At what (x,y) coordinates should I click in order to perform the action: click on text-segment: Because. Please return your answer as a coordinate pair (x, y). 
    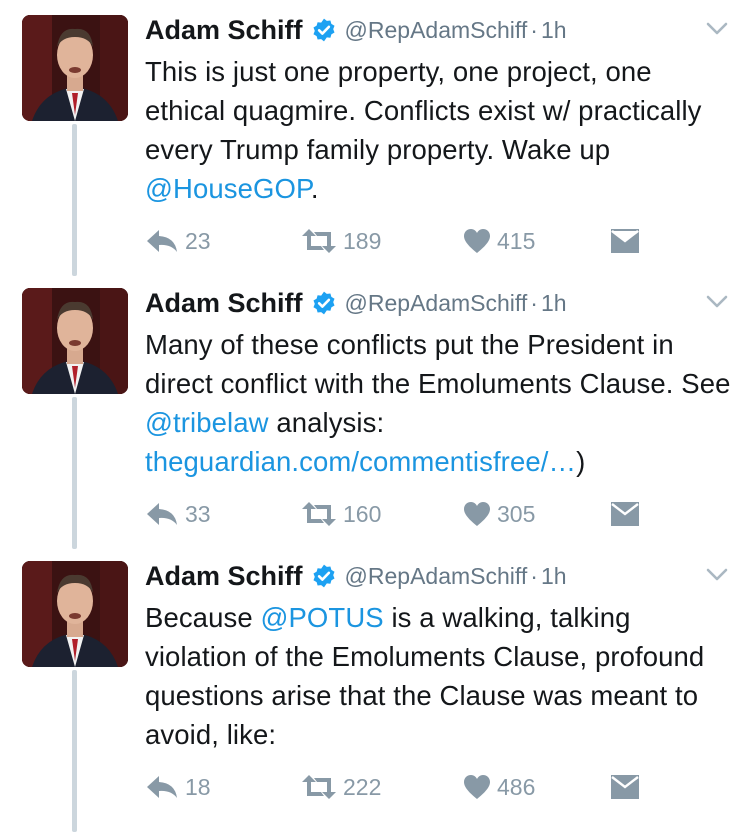
    Looking at the image, I should click on (203, 617).